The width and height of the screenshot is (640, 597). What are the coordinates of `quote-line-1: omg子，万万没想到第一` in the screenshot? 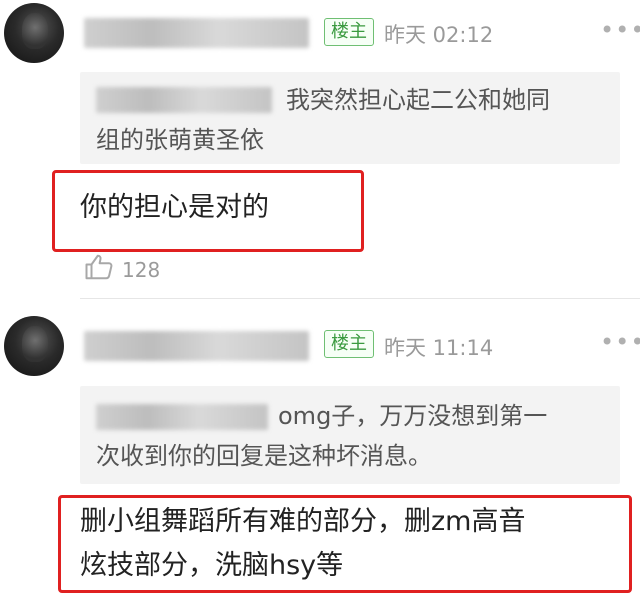 It's located at (413, 416).